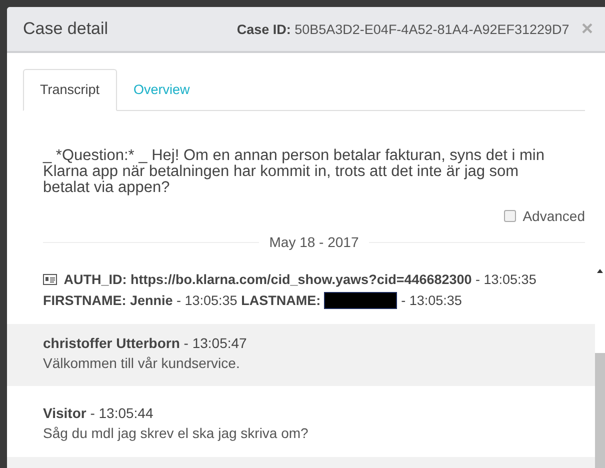 The height and width of the screenshot is (468, 605). What do you see at coordinates (403, 29) in the screenshot?
I see `case-id: Case ID: 50B5A3D2-E04F-4A52-81A4-A92EF31229D7` at bounding box center [403, 29].